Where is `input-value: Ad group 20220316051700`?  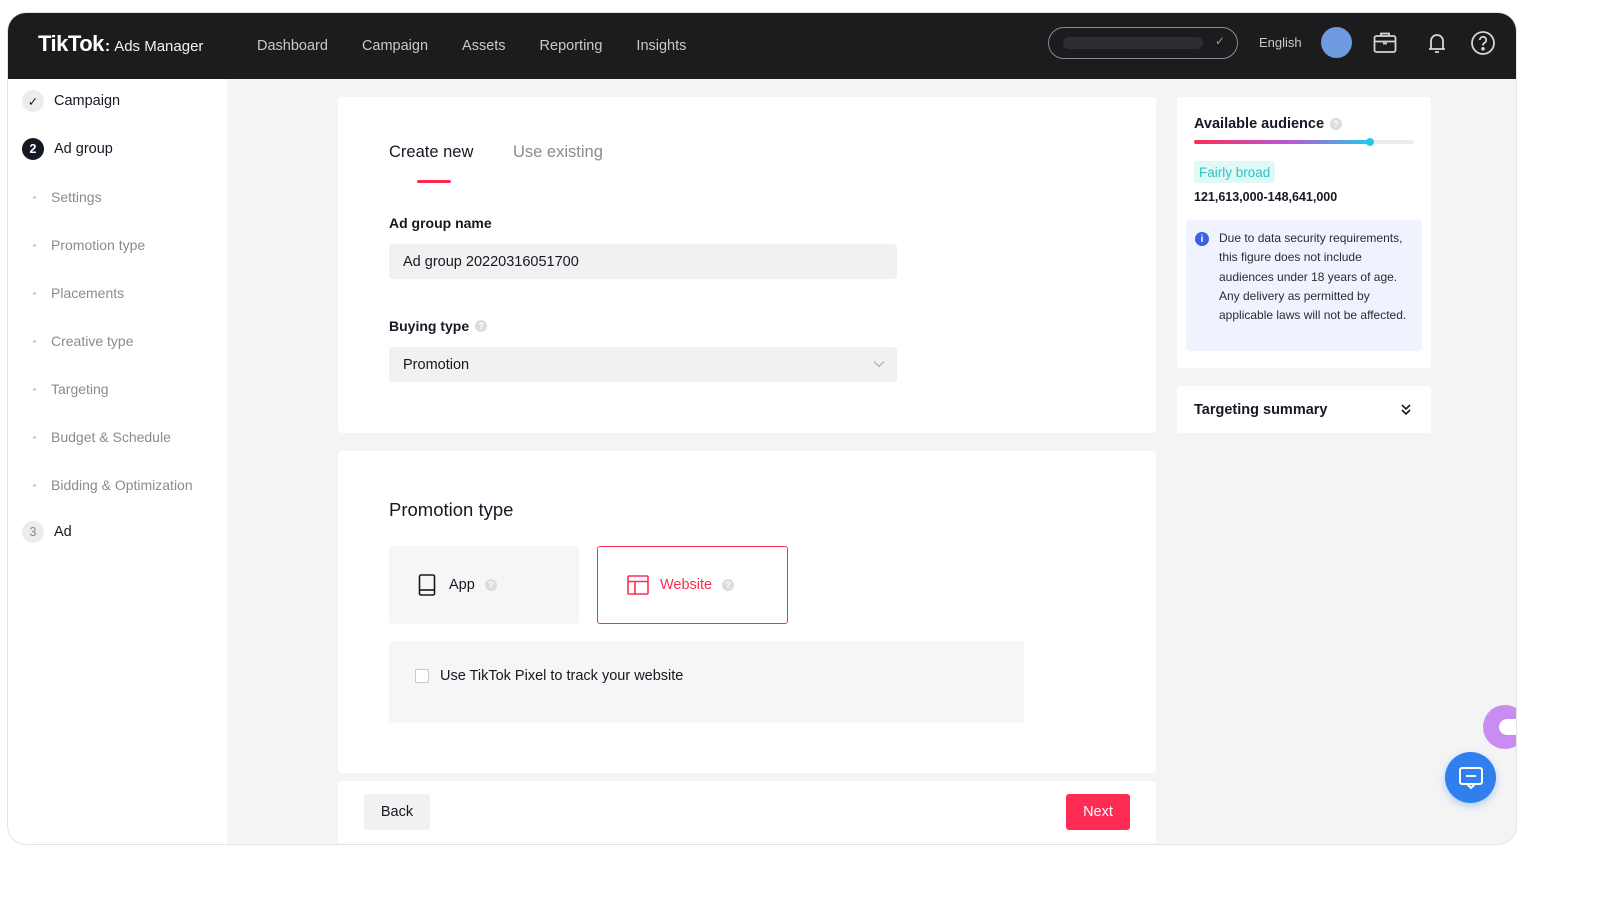
input-value: Ad group 20220316051700 is located at coordinates (491, 261).